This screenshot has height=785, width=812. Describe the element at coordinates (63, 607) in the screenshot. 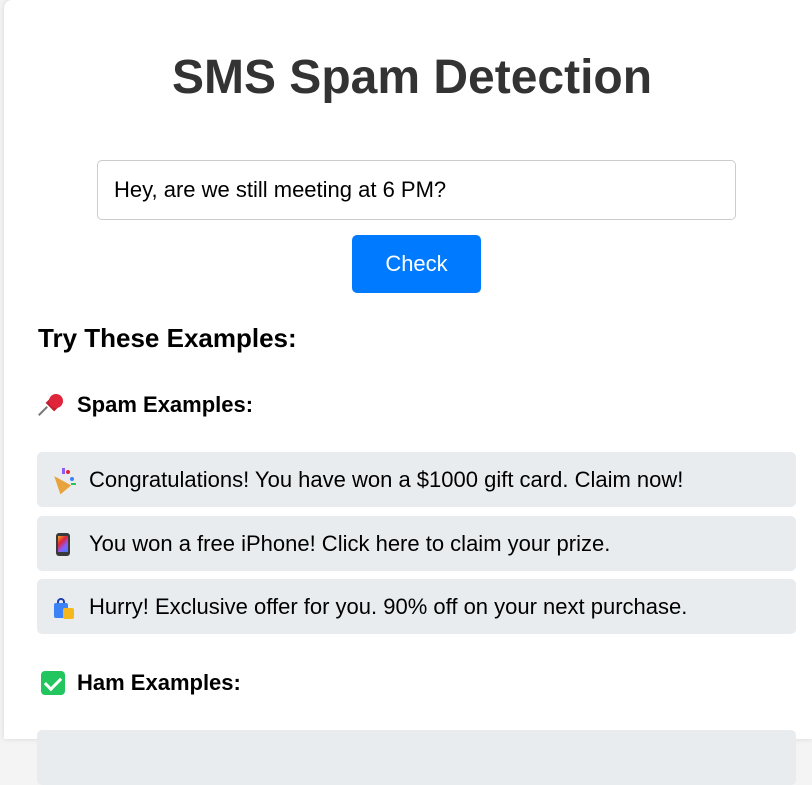

I see `shopping-bags-icon` at that location.